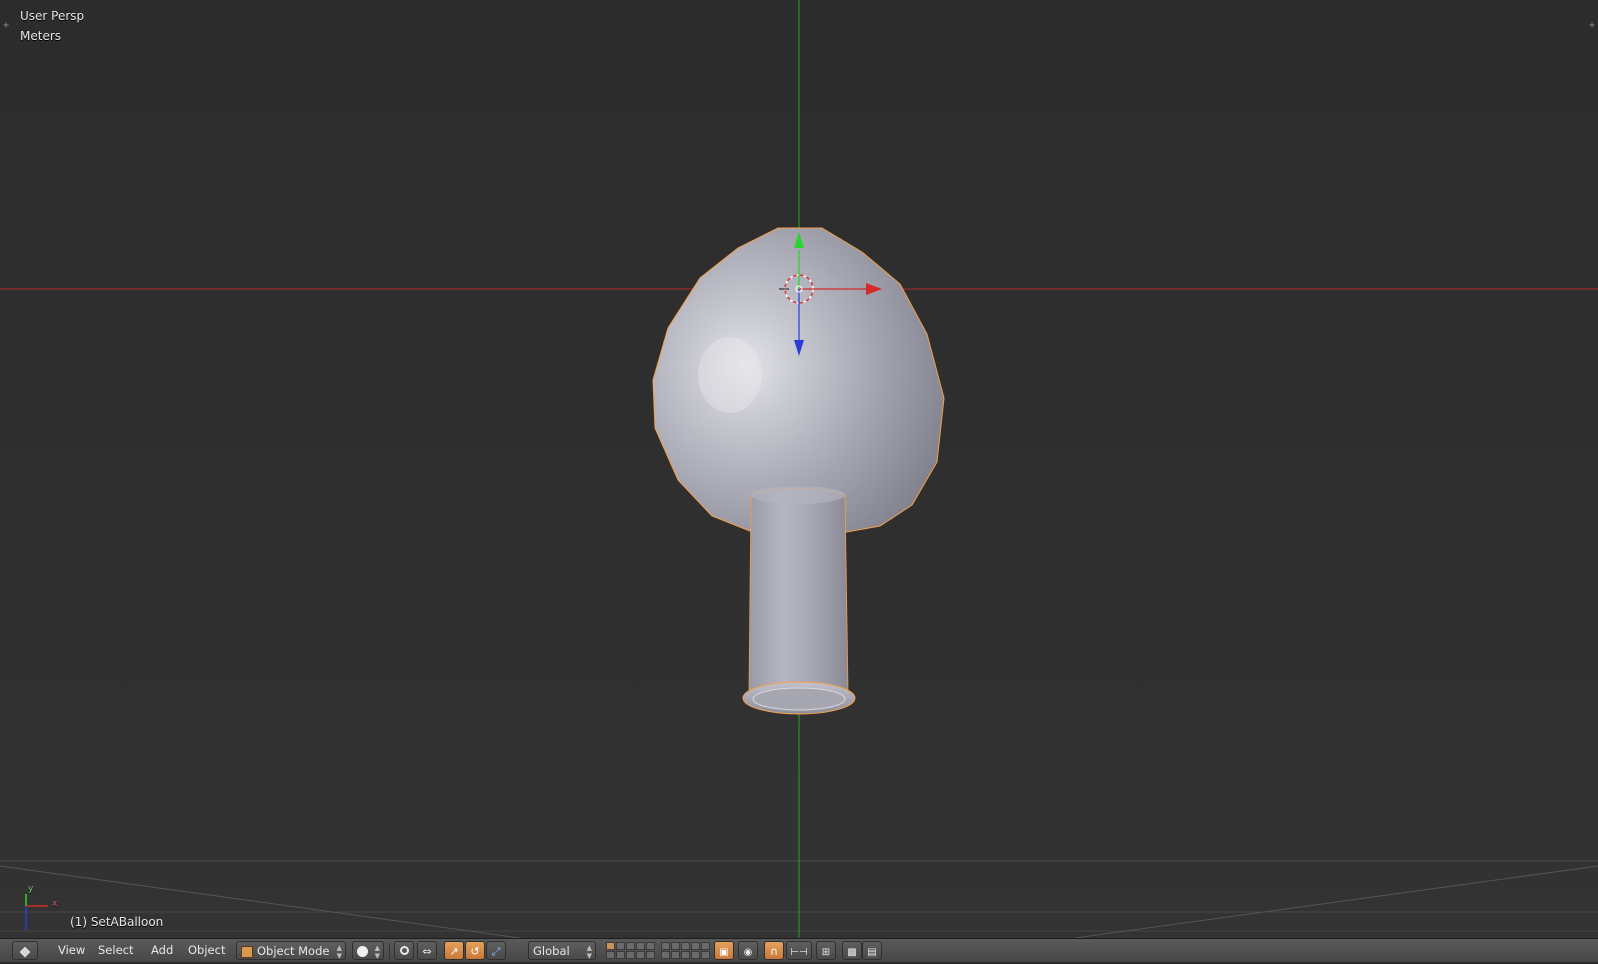  What do you see at coordinates (206, 950) in the screenshot?
I see `menu-object: Object` at bounding box center [206, 950].